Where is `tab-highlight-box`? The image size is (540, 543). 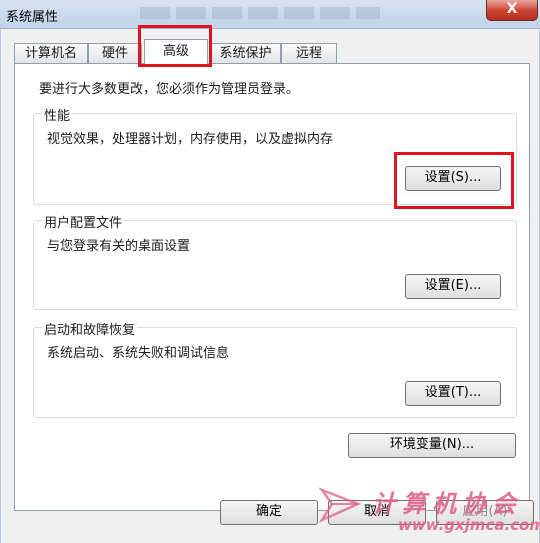
tab-highlight-box is located at coordinates (175, 46).